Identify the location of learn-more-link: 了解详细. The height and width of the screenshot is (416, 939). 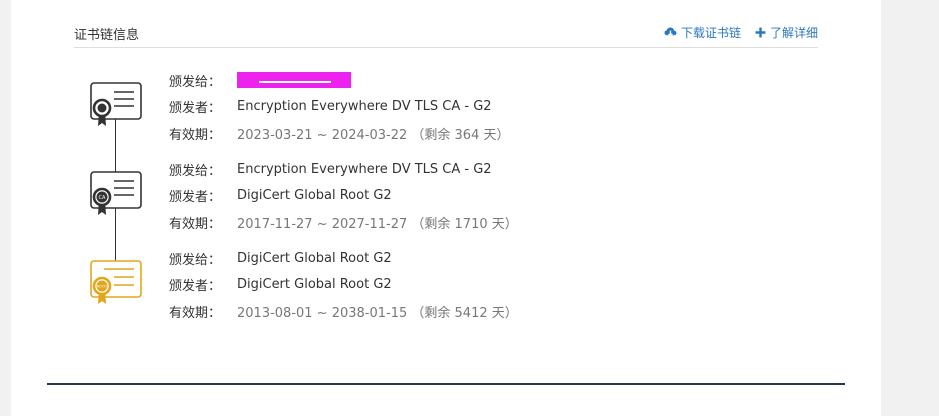
(786, 32).